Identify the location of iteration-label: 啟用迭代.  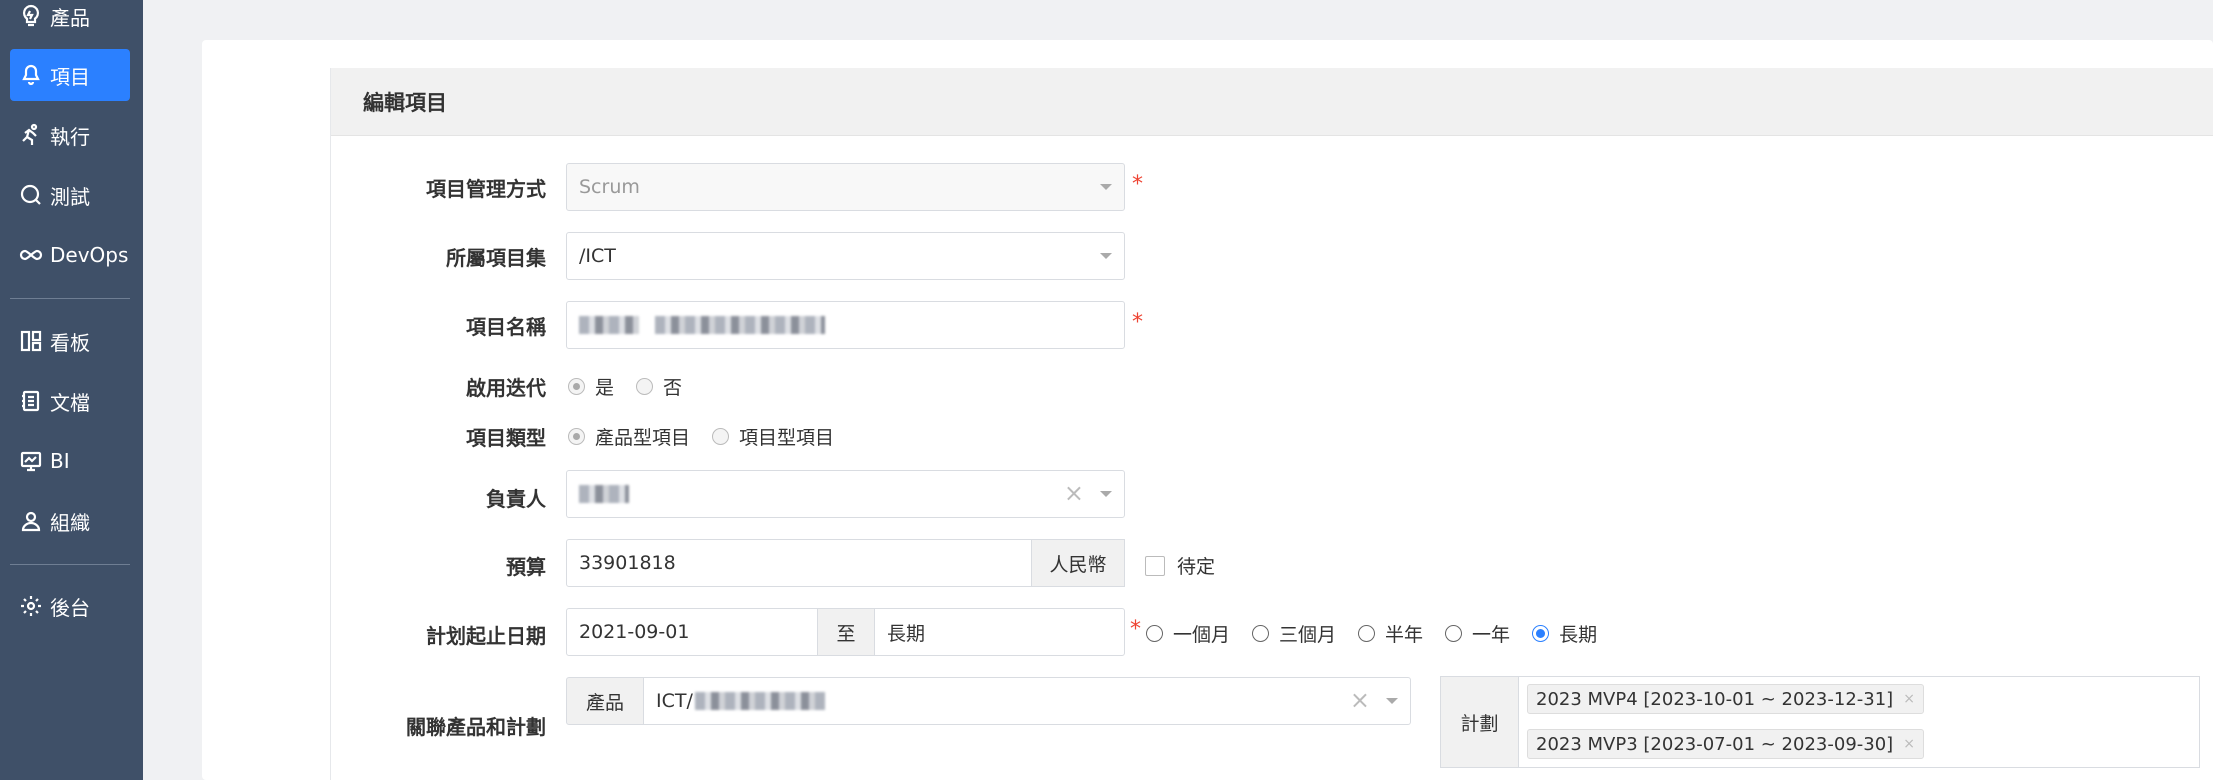
(506, 388).